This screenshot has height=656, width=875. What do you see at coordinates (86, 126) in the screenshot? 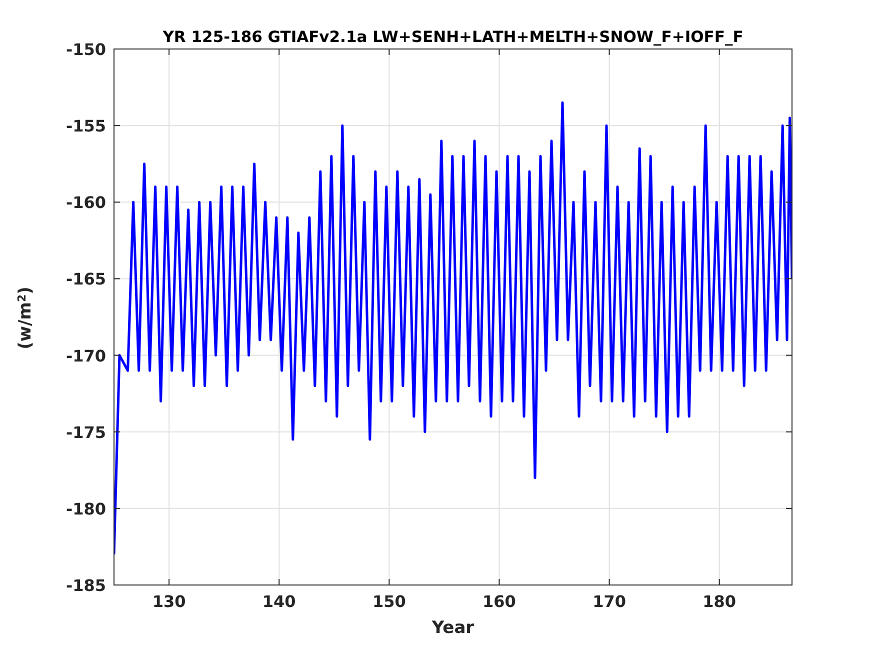
I see `y-tick-label: -155` at bounding box center [86, 126].